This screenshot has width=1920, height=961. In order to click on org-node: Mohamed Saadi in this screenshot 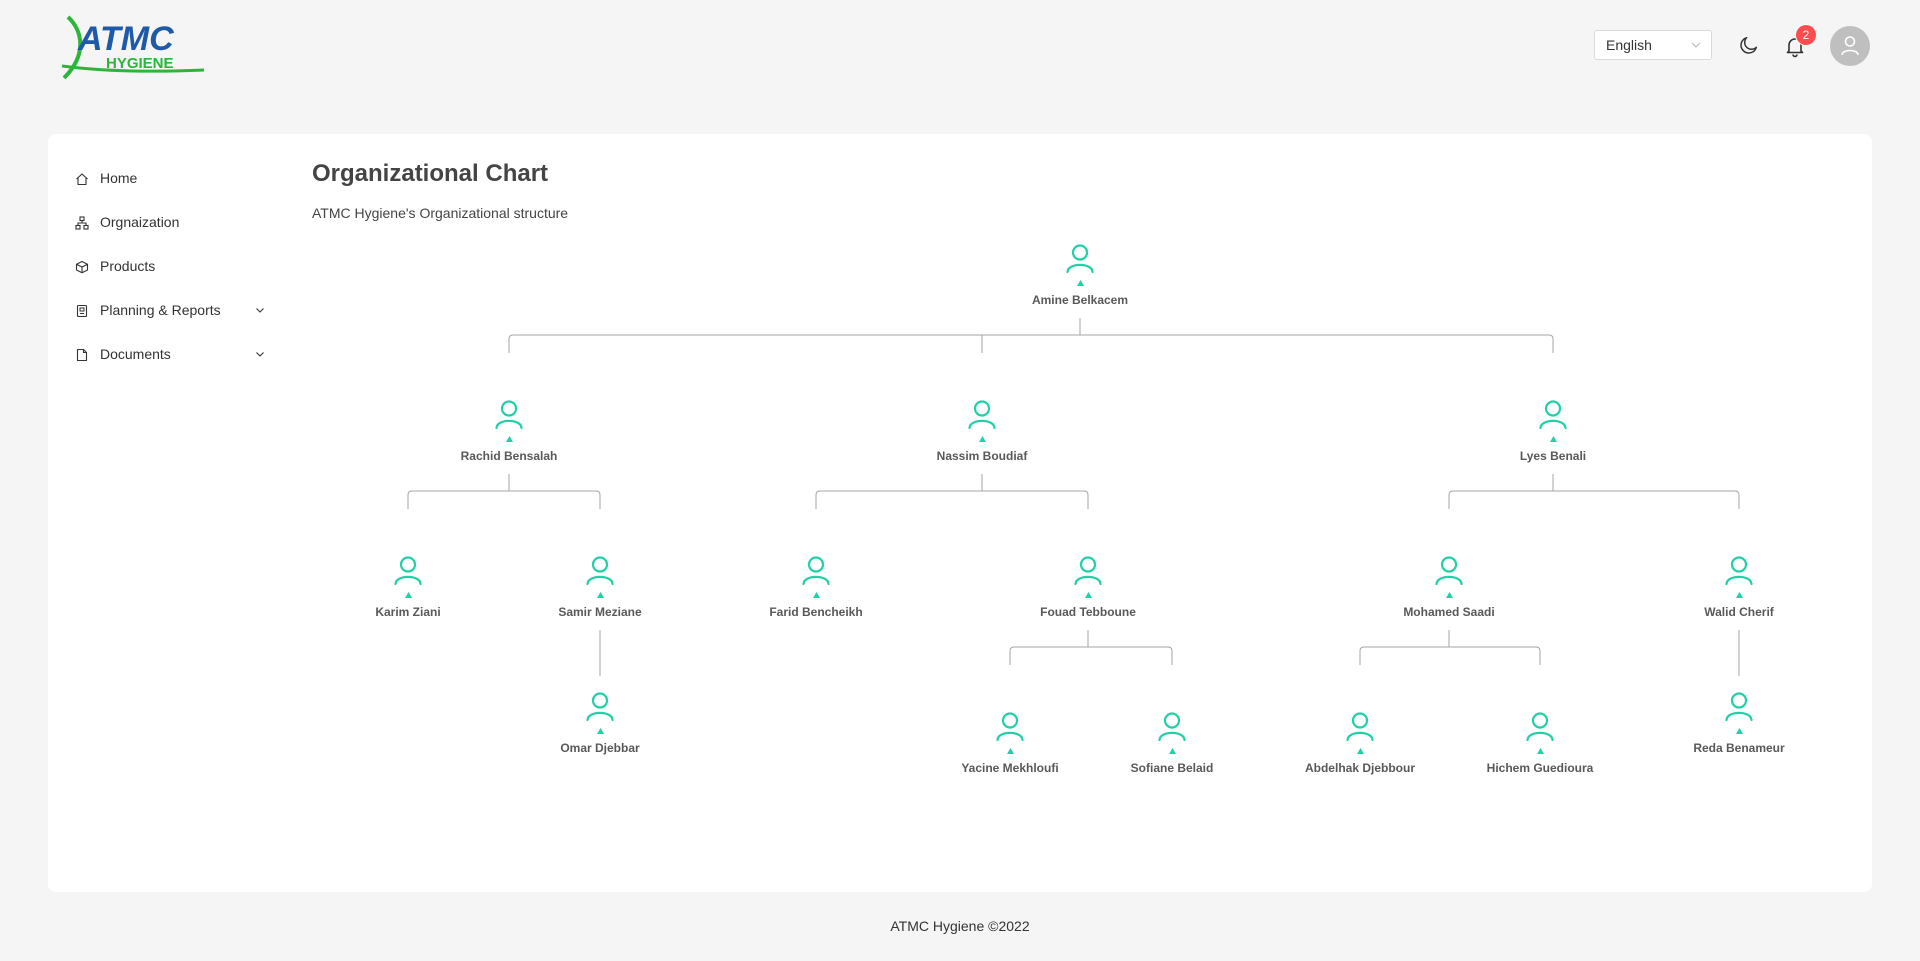, I will do `click(1449, 586)`.